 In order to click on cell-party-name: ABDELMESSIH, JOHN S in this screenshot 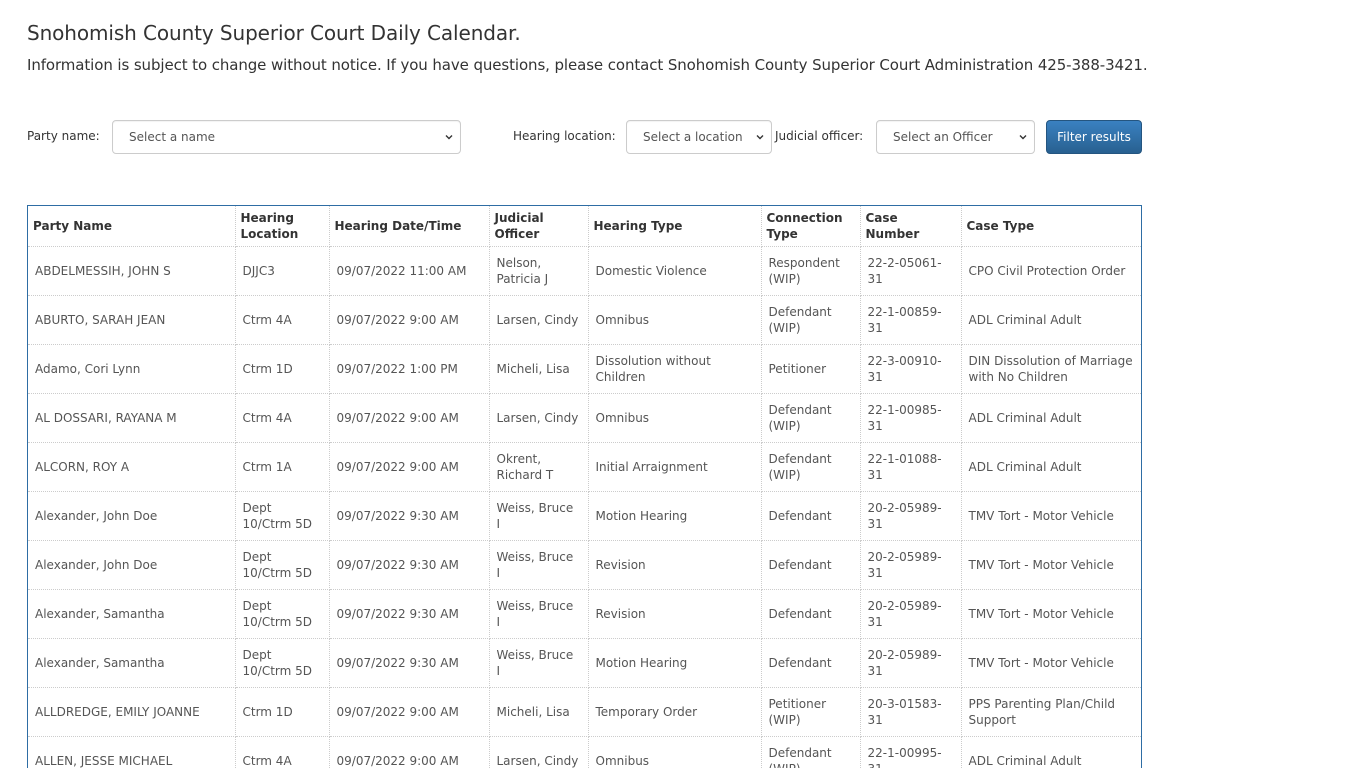, I will do `click(132, 271)`.